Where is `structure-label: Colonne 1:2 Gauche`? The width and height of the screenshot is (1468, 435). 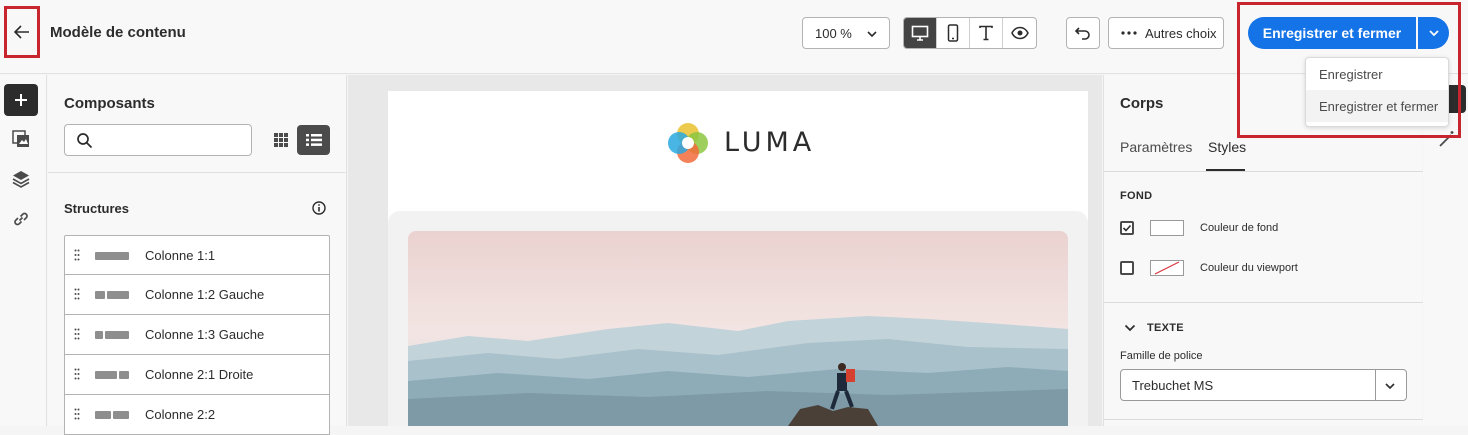 structure-label: Colonne 1:2 Gauche is located at coordinates (205, 294).